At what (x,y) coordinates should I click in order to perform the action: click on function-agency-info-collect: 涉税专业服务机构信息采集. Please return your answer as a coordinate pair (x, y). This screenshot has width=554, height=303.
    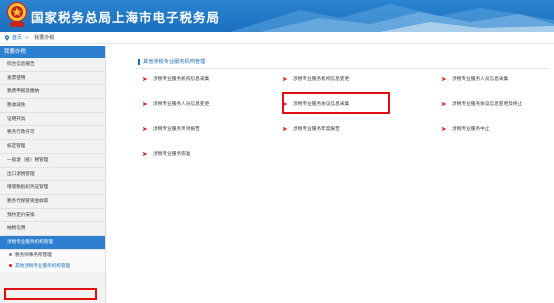
    Looking at the image, I should click on (175, 79).